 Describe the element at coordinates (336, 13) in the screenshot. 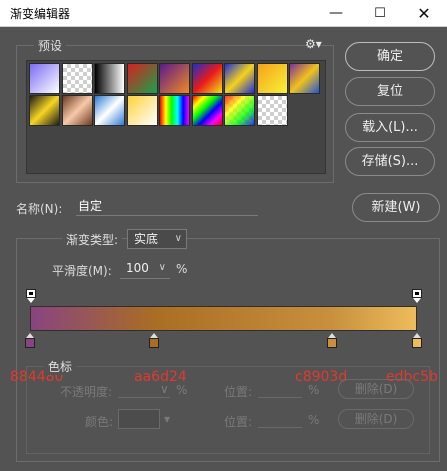

I see `minimize-icon: —` at that location.